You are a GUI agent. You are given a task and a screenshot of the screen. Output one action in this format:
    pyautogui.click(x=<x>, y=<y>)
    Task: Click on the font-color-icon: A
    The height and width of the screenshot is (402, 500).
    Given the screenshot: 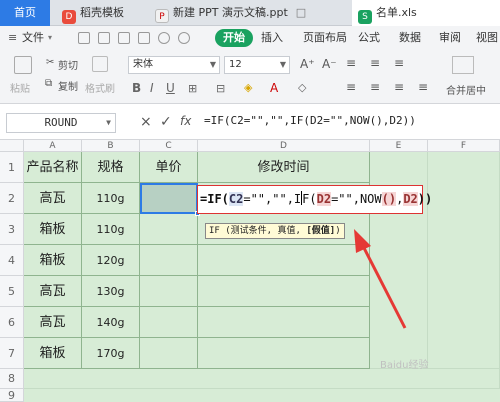 What is the action you would take?
    pyautogui.click(x=274, y=88)
    